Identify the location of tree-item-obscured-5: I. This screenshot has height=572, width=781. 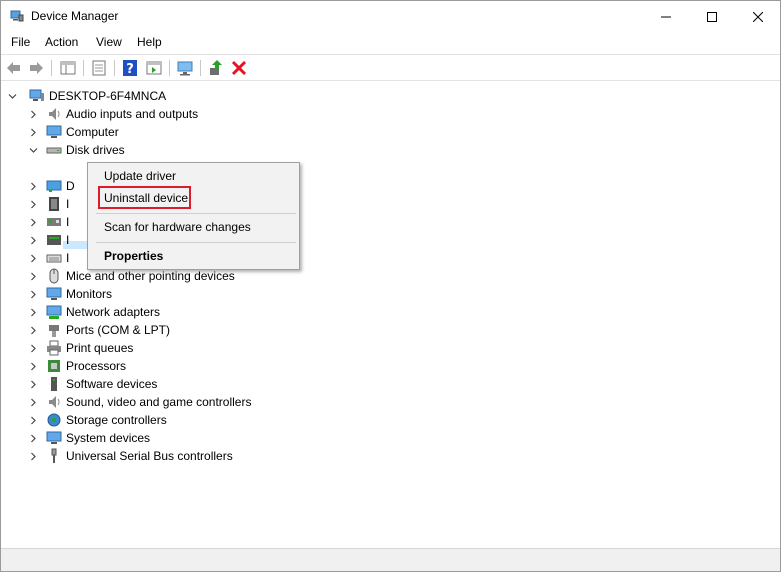
(49, 258).